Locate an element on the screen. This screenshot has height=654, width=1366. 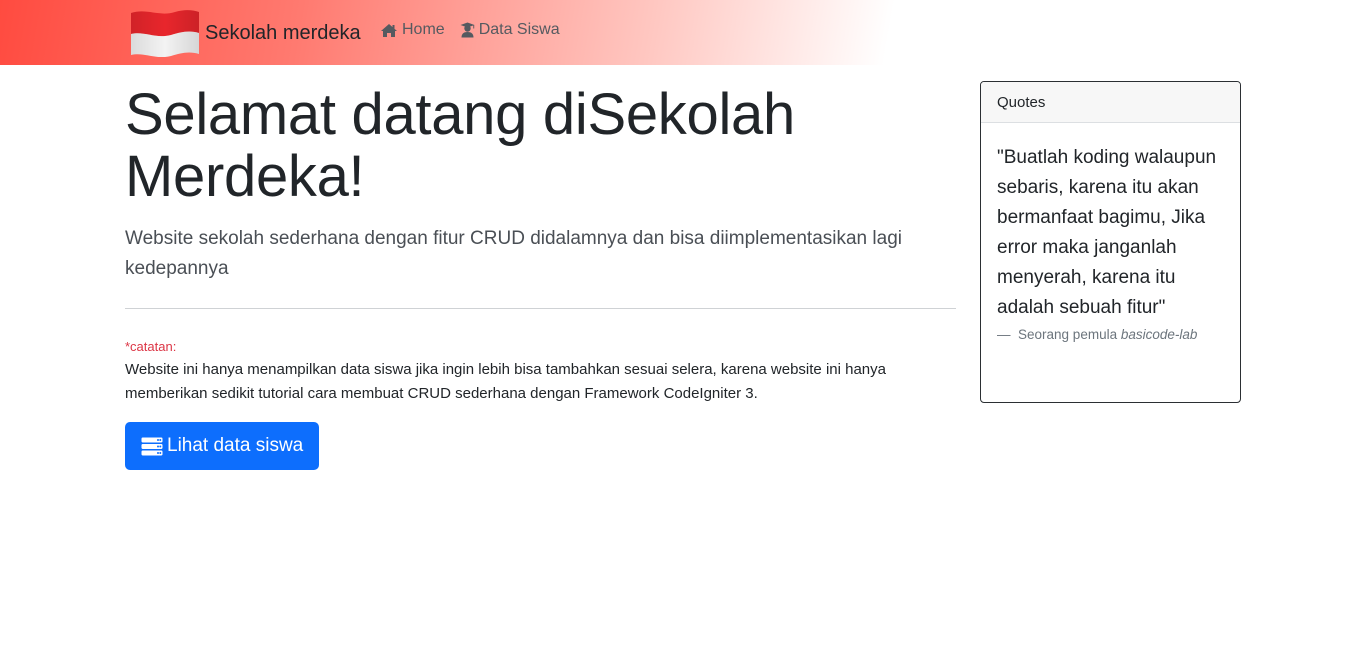
quote-dash: — is located at coordinates (1004, 334).